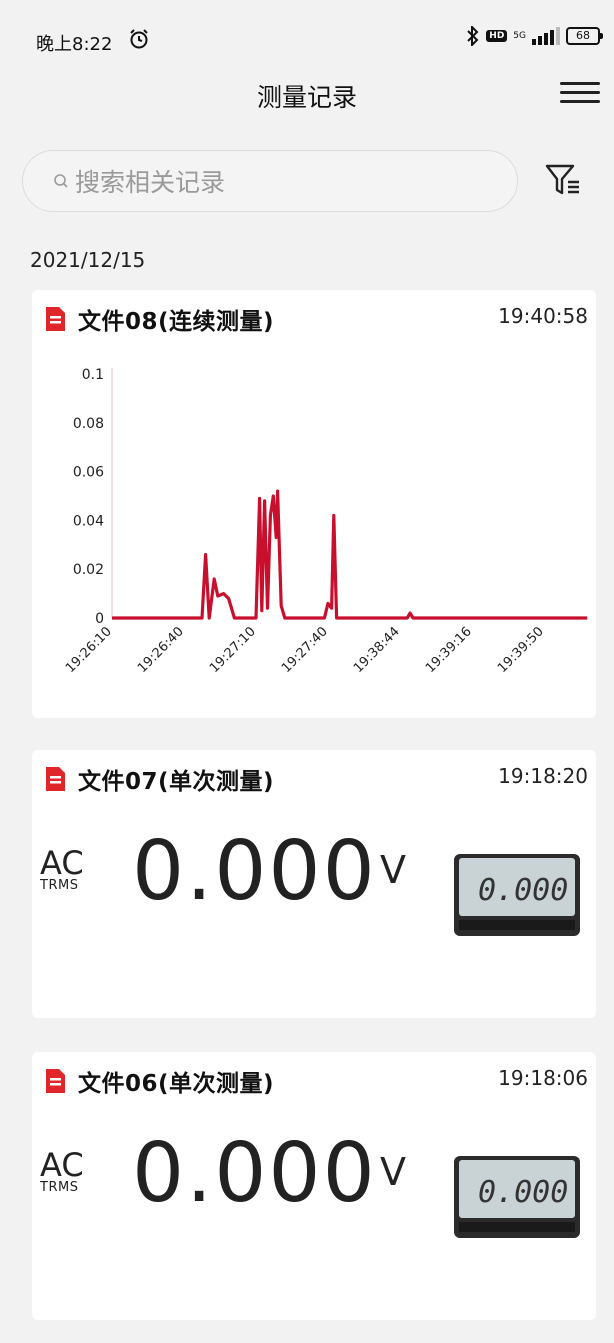 The width and height of the screenshot is (614, 1343). What do you see at coordinates (521, 650) in the screenshot?
I see `x-tick-label: 19:39:50` at bounding box center [521, 650].